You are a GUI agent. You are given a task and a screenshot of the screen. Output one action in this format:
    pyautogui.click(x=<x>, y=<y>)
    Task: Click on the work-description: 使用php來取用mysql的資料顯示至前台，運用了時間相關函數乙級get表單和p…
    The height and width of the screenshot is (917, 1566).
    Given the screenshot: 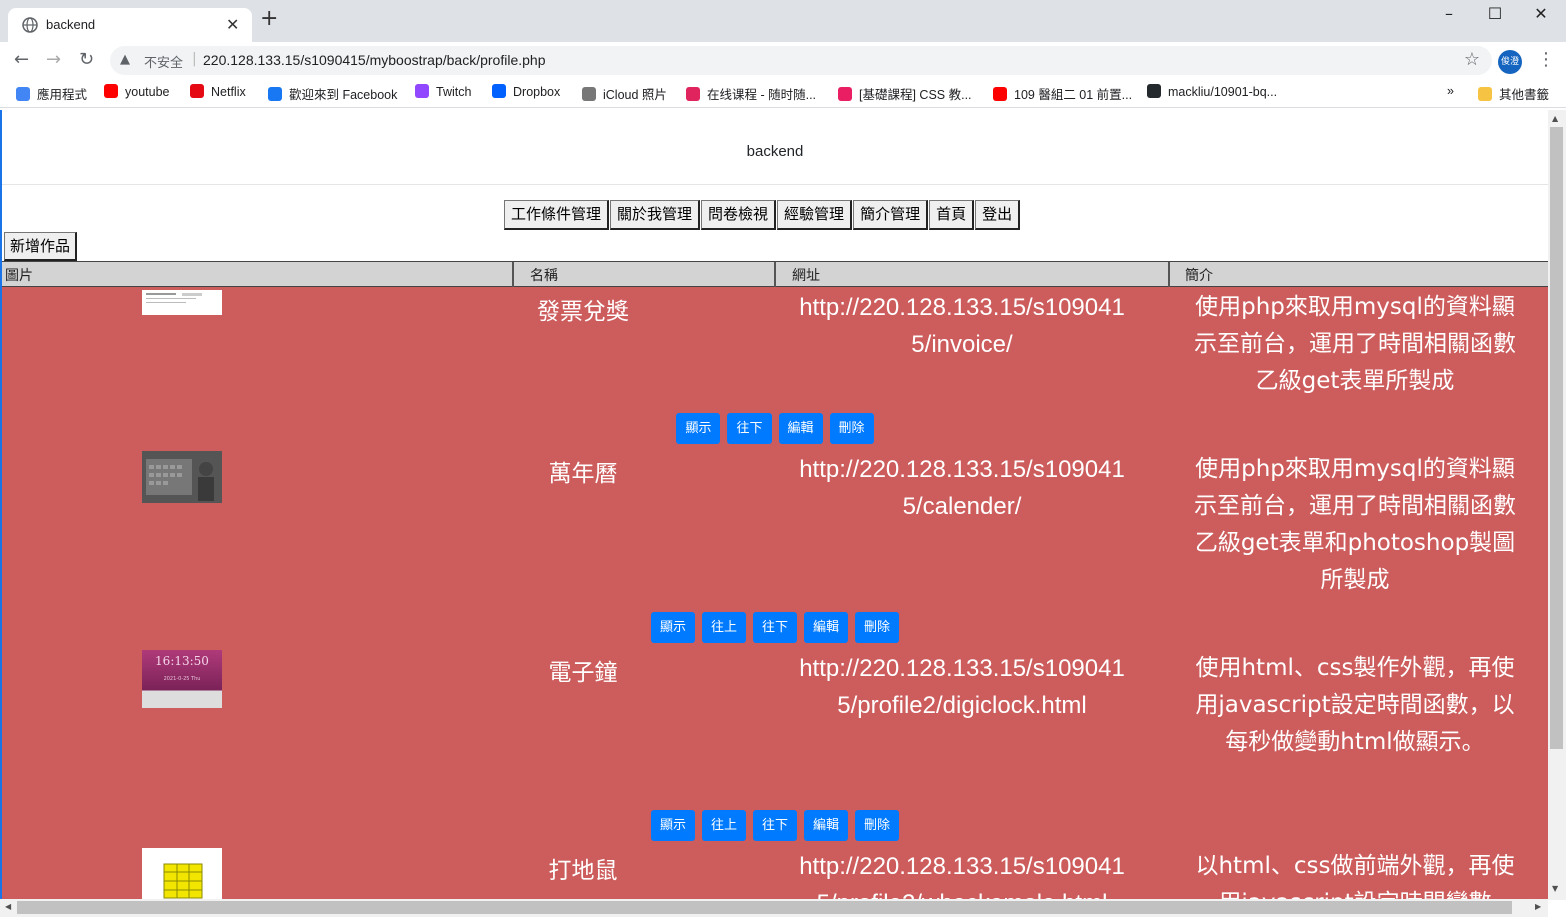 What is the action you would take?
    pyautogui.click(x=1355, y=524)
    